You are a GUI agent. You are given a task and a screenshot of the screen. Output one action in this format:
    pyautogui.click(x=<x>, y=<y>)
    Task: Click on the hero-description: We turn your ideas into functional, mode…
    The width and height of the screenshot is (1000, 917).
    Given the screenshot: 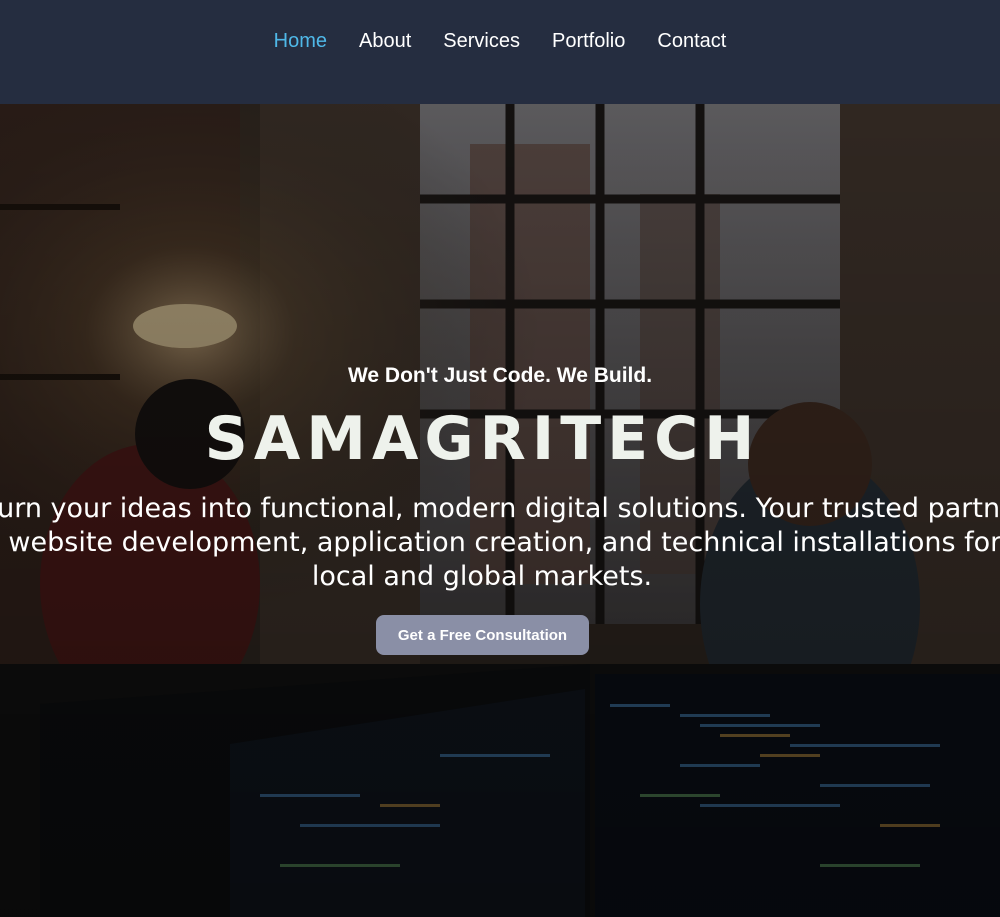 What is the action you would take?
    pyautogui.click(x=500, y=542)
    